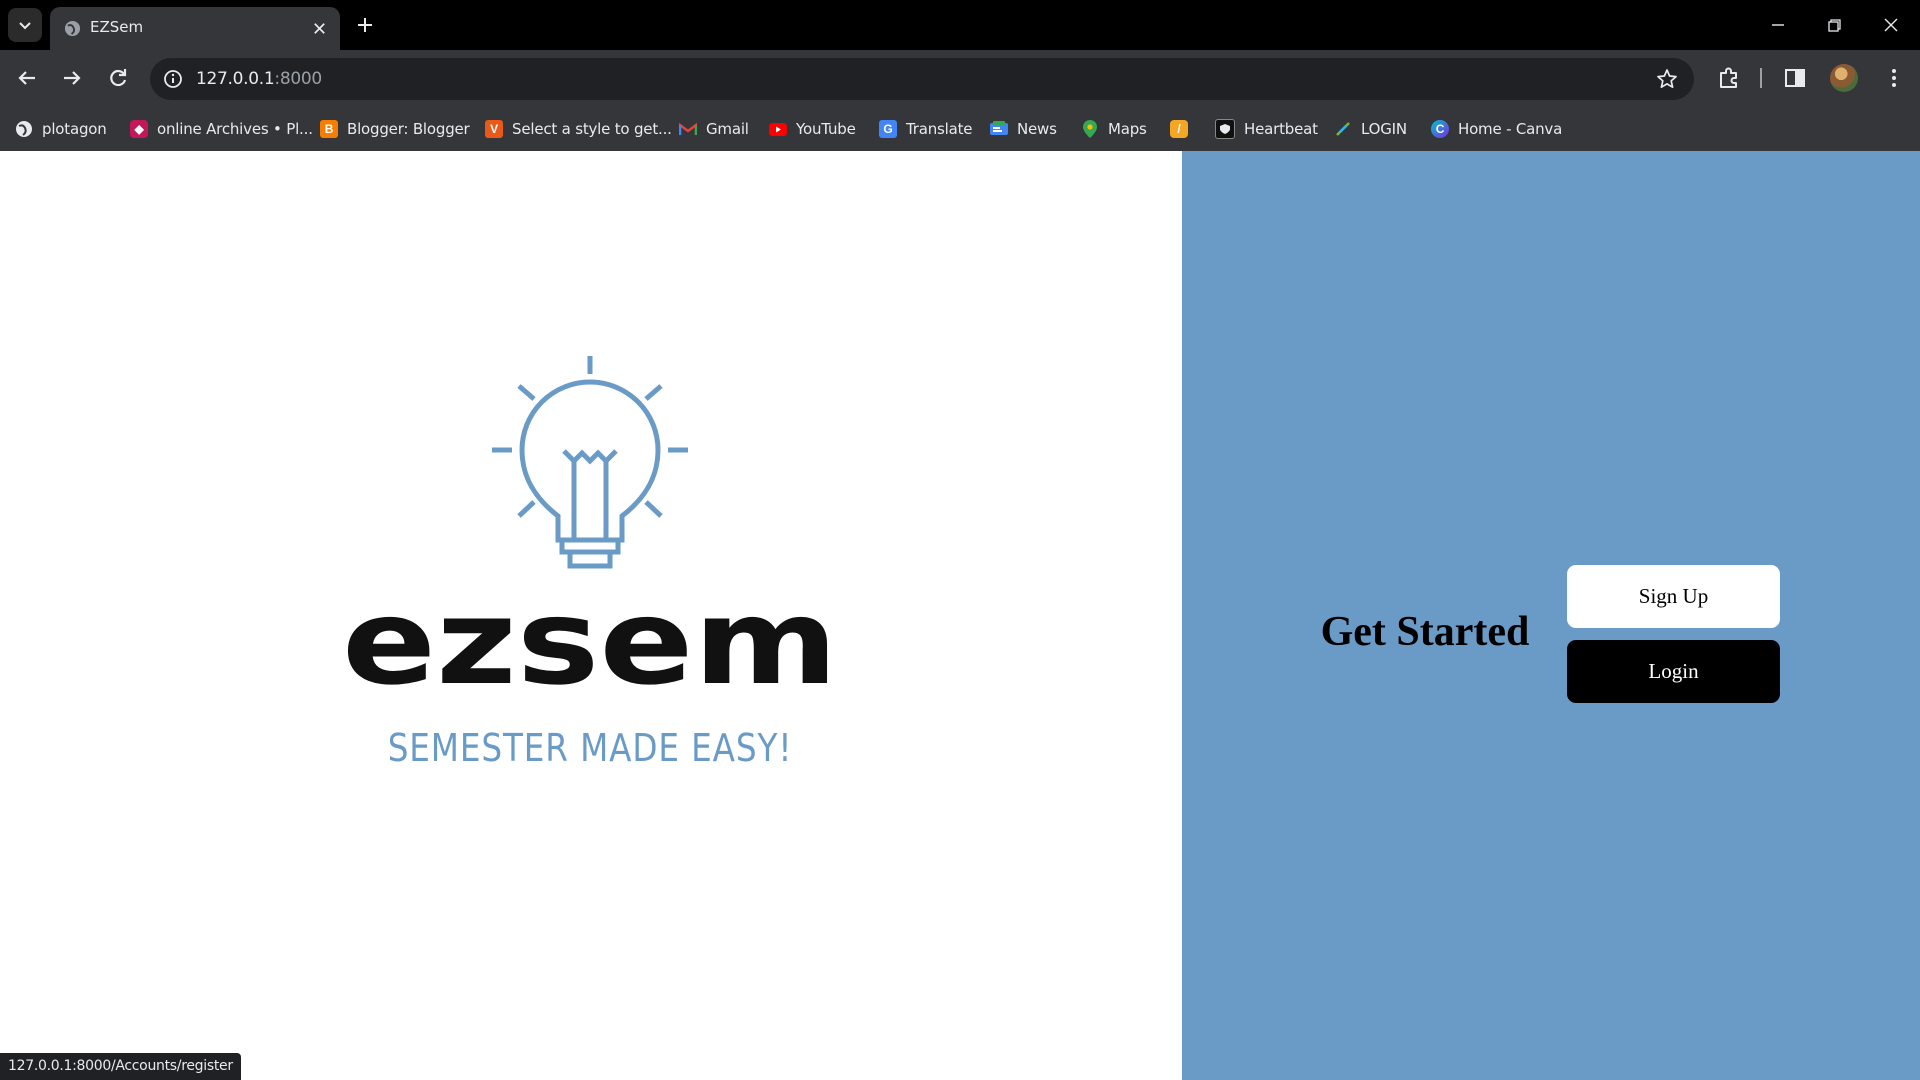  I want to click on bookmark-star-icon, so click(1667, 79).